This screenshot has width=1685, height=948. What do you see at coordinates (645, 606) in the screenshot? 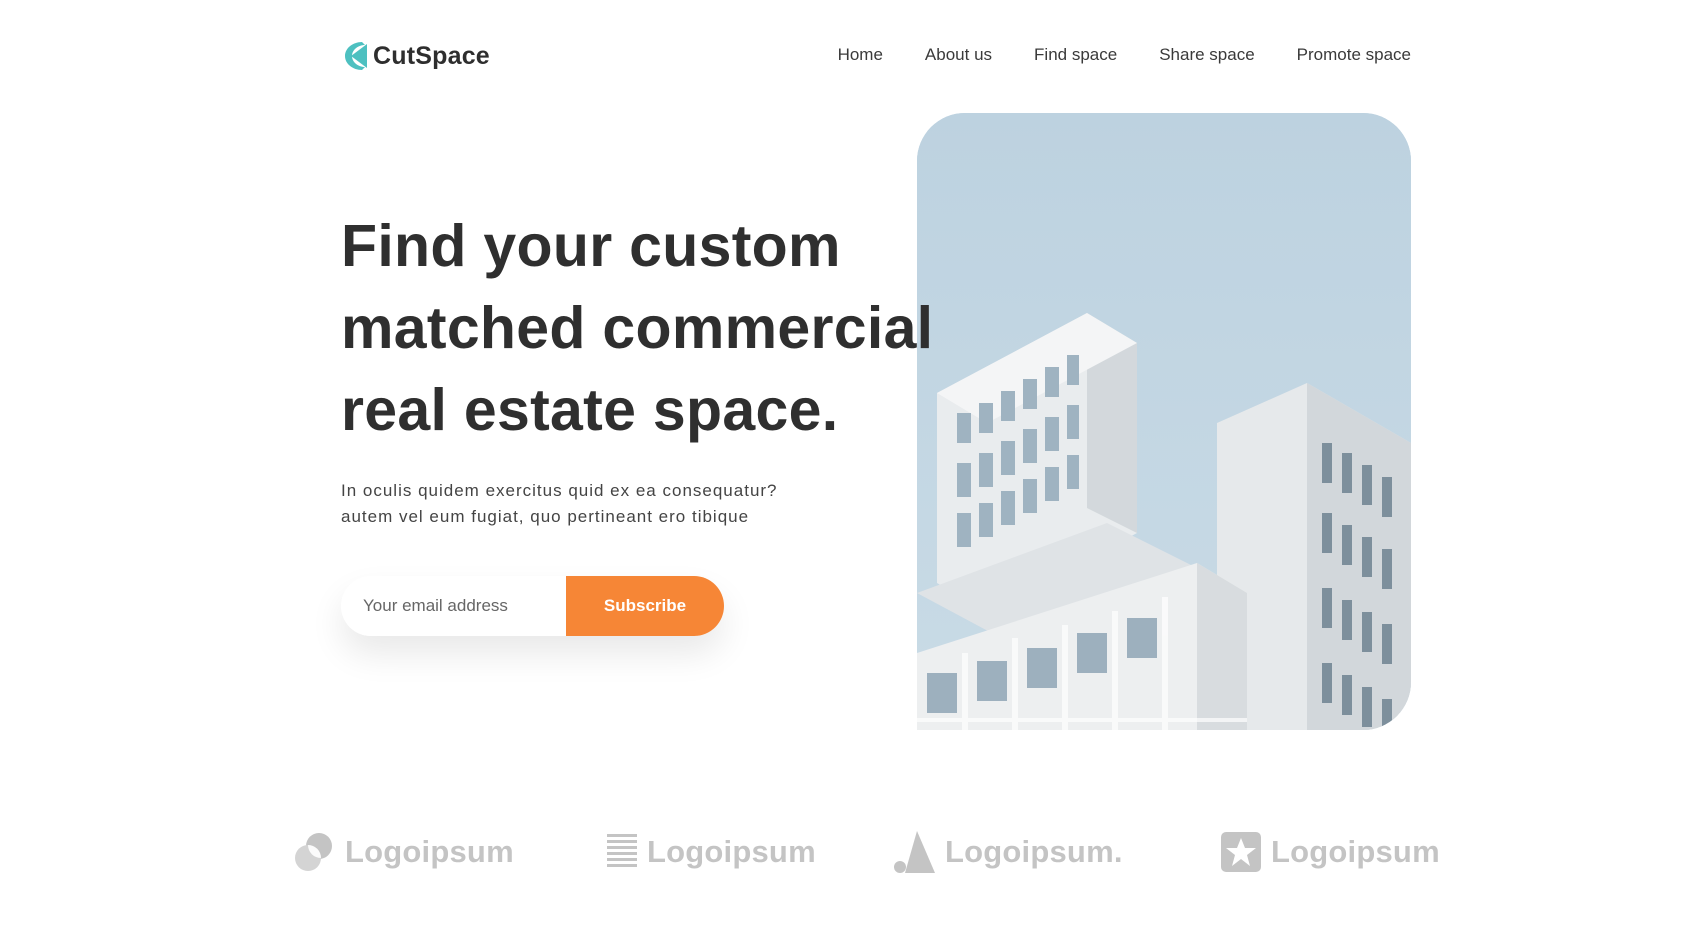
I see `subscribe-button: Subscribe` at bounding box center [645, 606].